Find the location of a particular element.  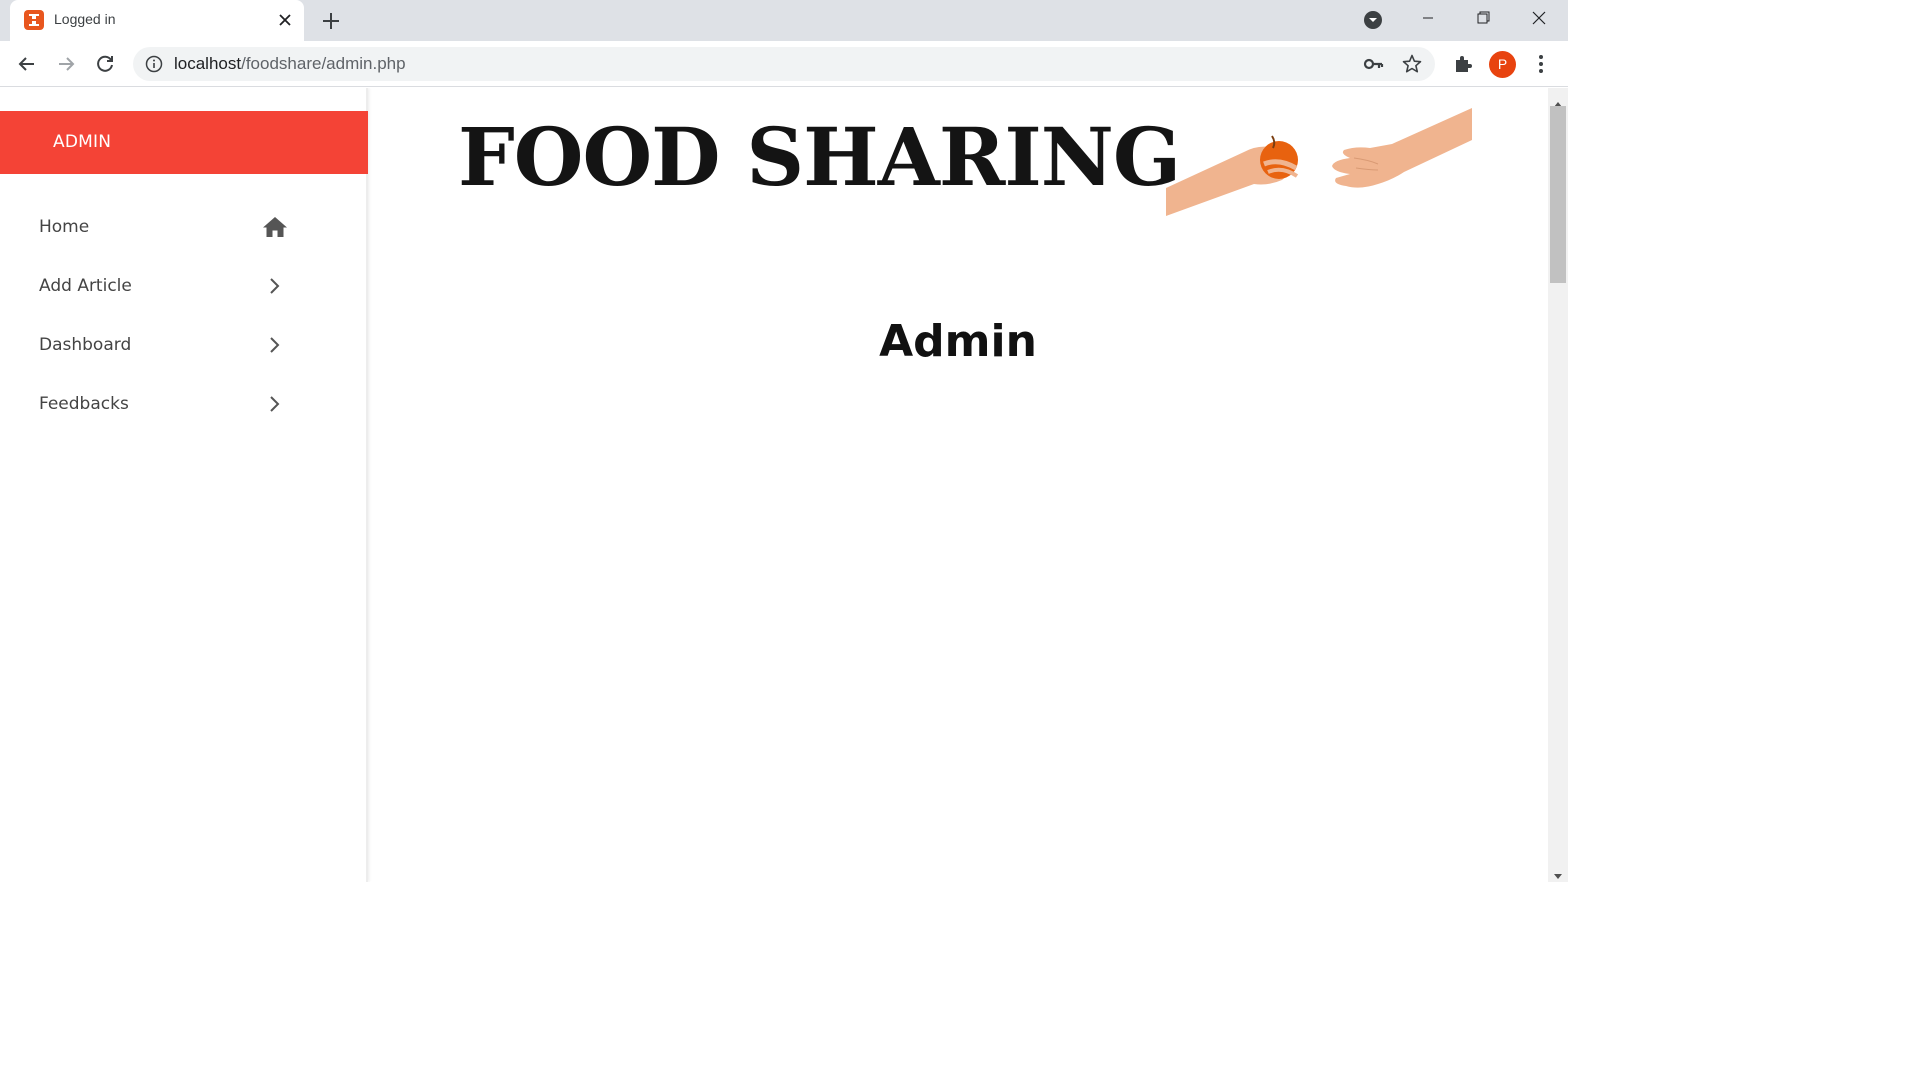

scroll-down-arrow-icon is located at coordinates (1558, 872).